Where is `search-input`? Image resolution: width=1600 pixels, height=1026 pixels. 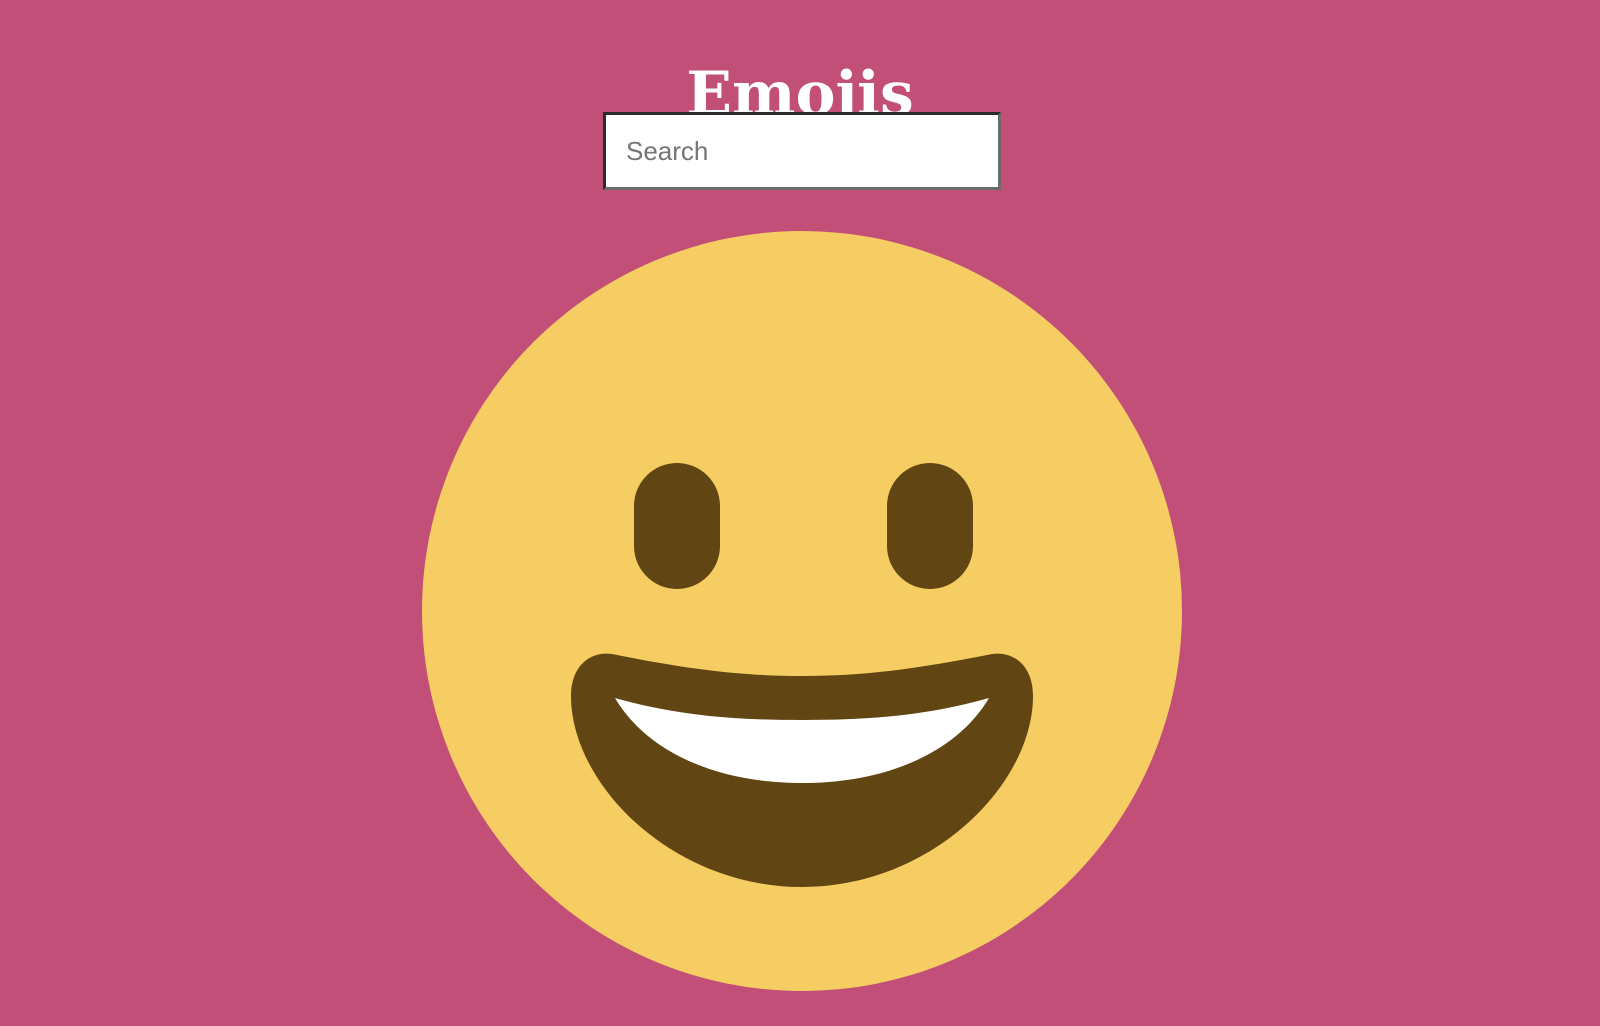
search-input is located at coordinates (802, 151).